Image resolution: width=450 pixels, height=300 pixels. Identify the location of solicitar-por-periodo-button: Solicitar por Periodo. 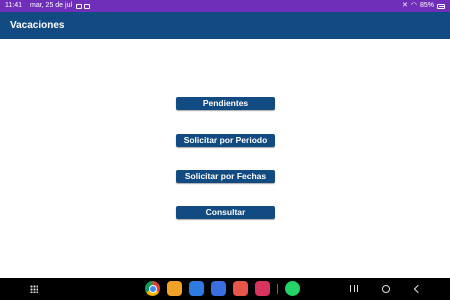
(225, 140).